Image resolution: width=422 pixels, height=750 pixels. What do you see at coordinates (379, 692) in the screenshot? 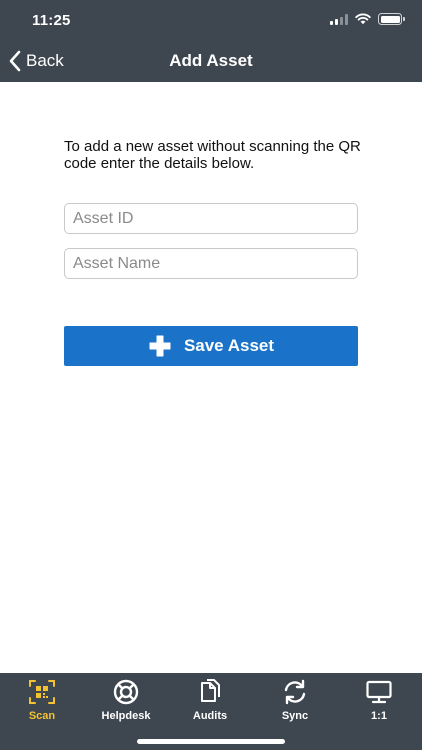
I see `monitor-icon` at bounding box center [379, 692].